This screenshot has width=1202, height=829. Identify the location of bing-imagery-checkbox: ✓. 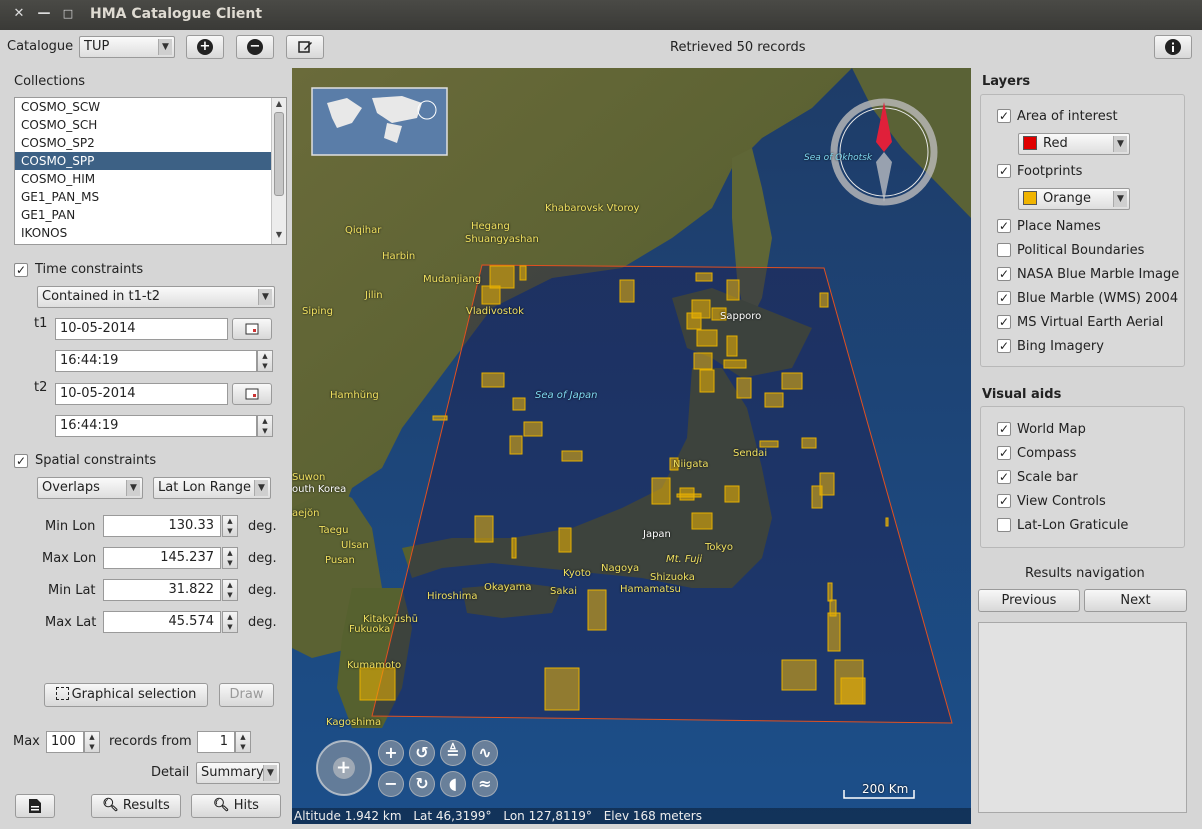
(1004, 346).